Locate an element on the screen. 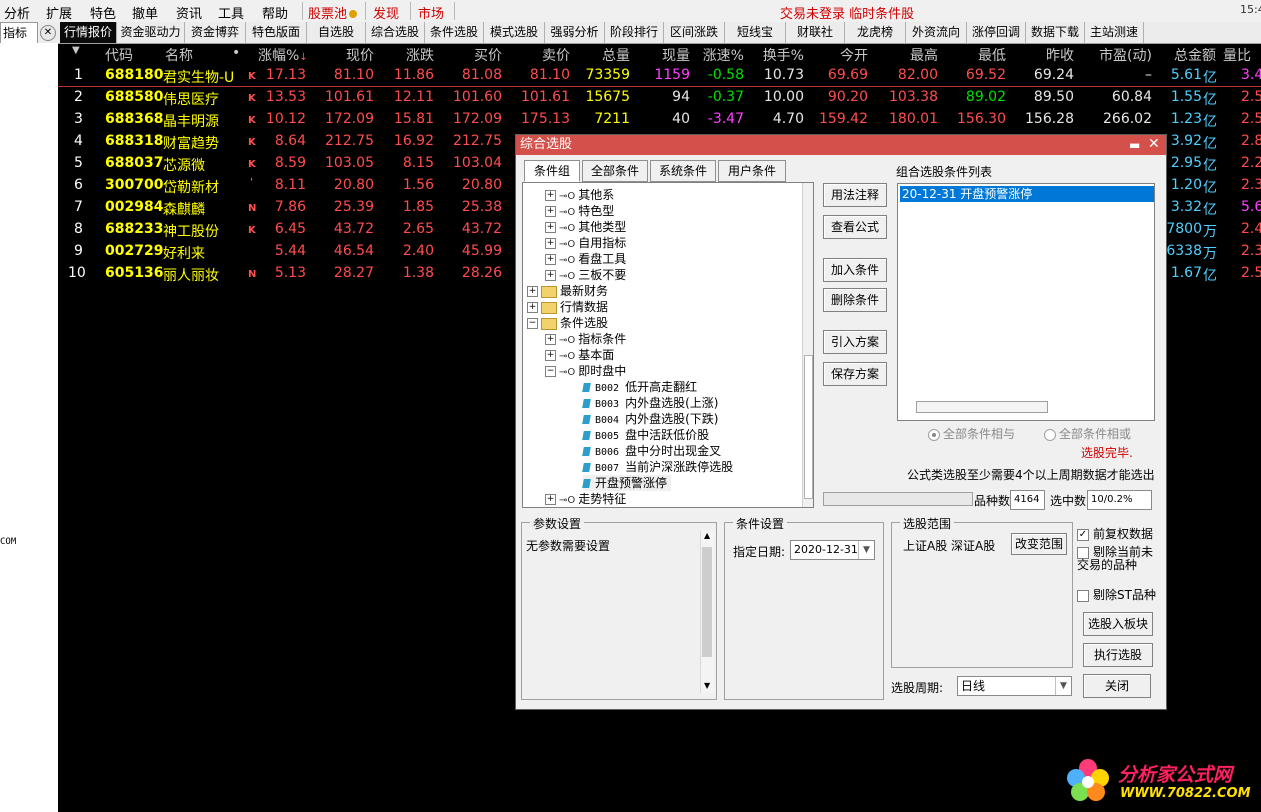  tree-leaf: B006 盘中分时出现金叉 is located at coordinates (651, 451).